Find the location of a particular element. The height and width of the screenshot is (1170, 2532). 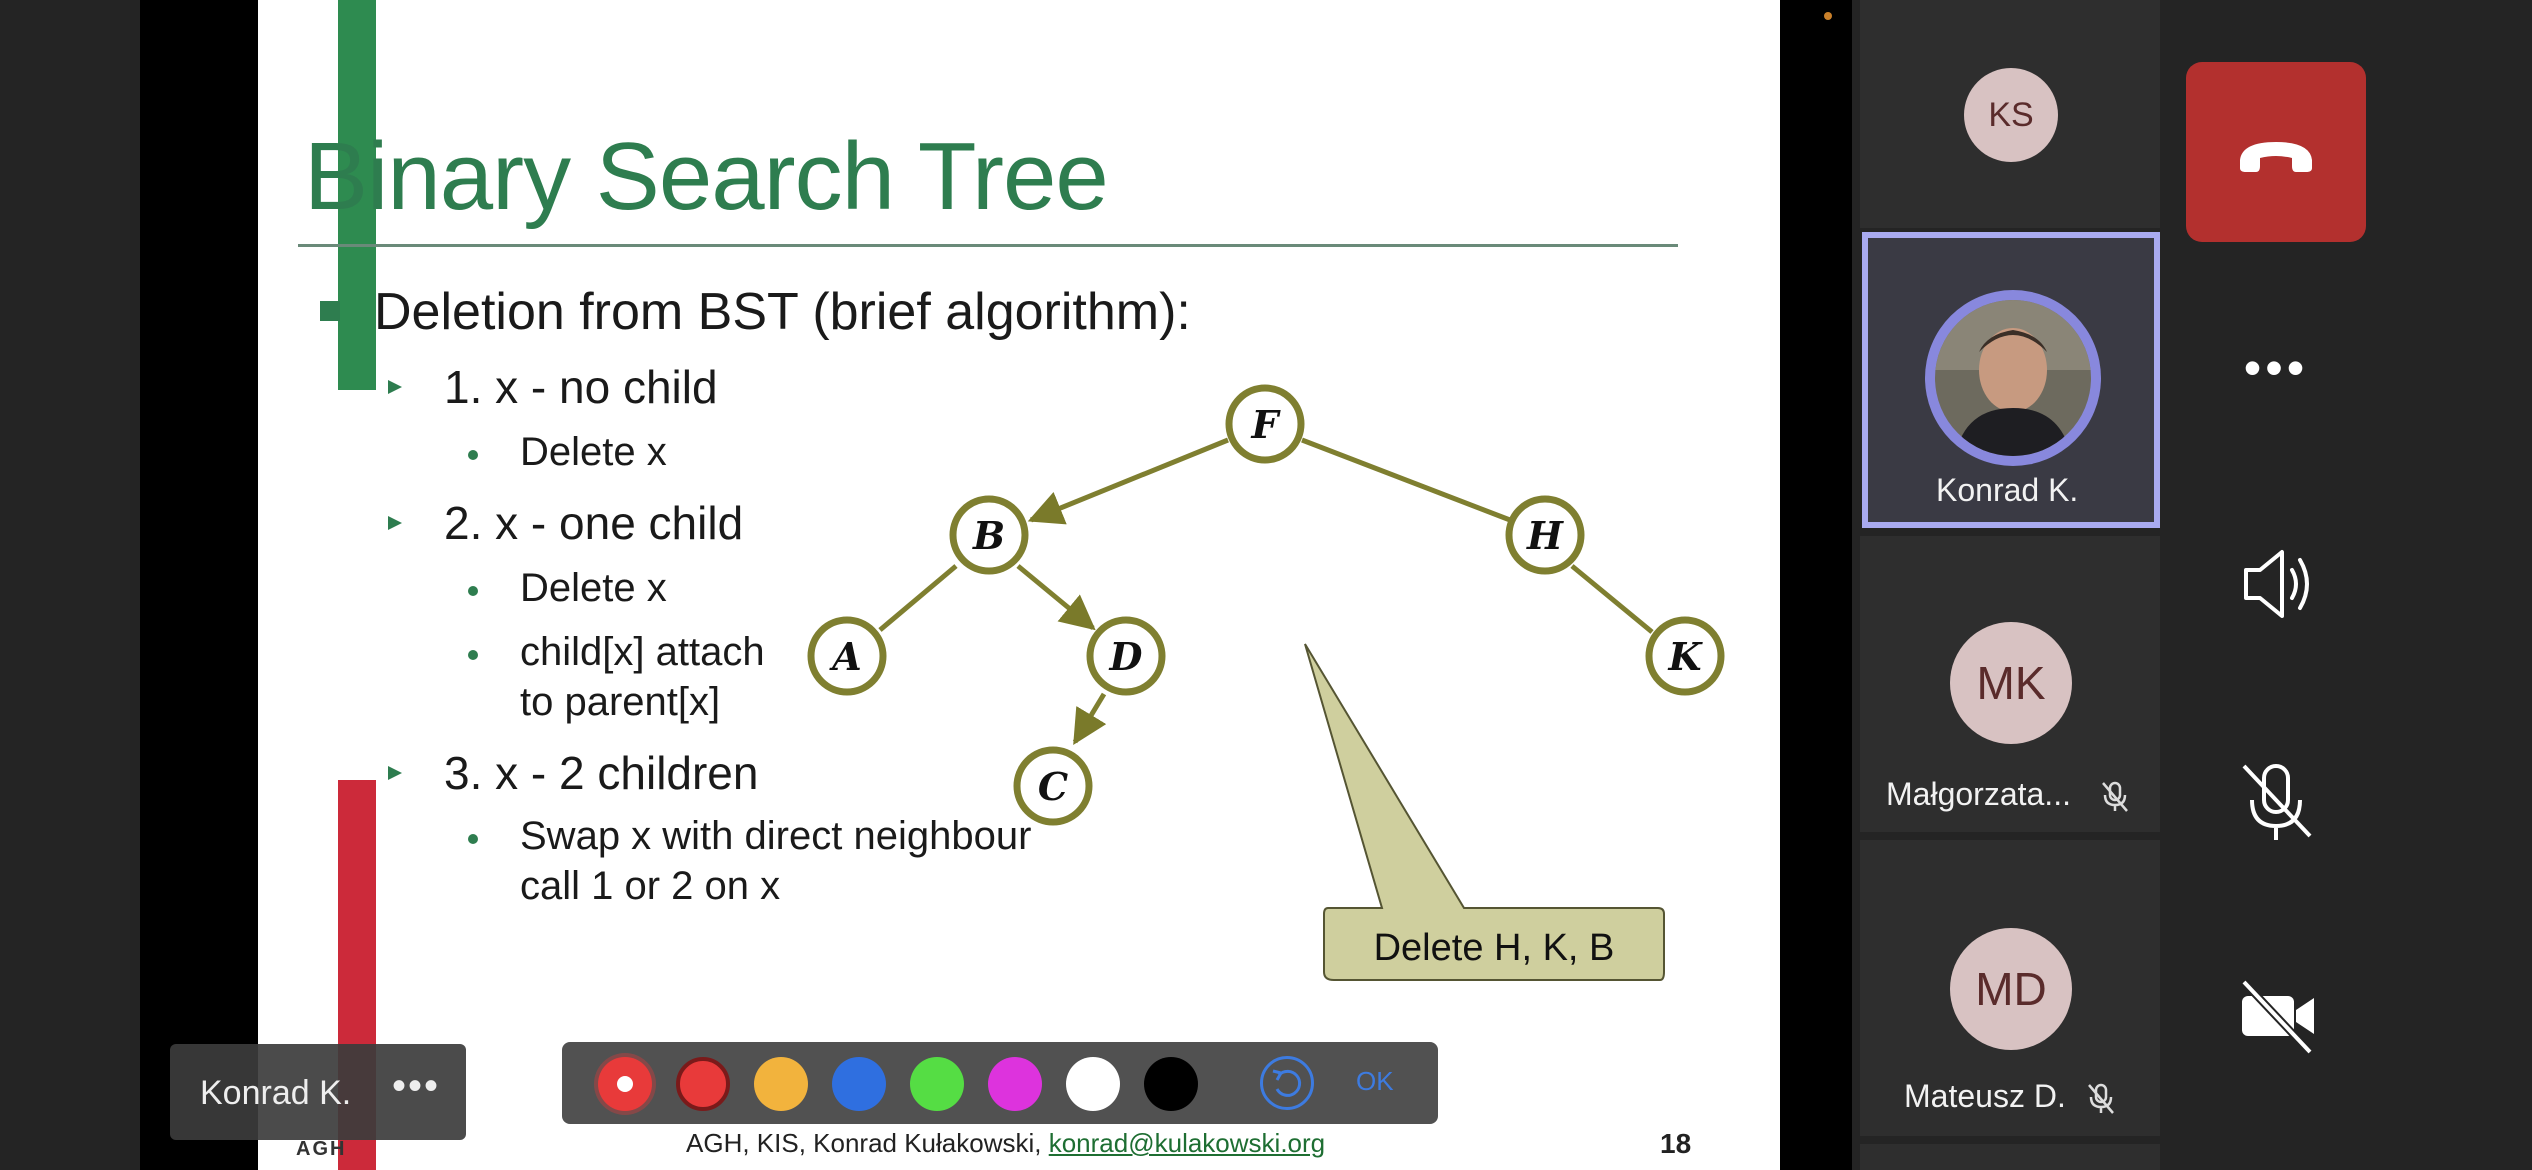

laser-pointer-tool is located at coordinates (625, 1084).